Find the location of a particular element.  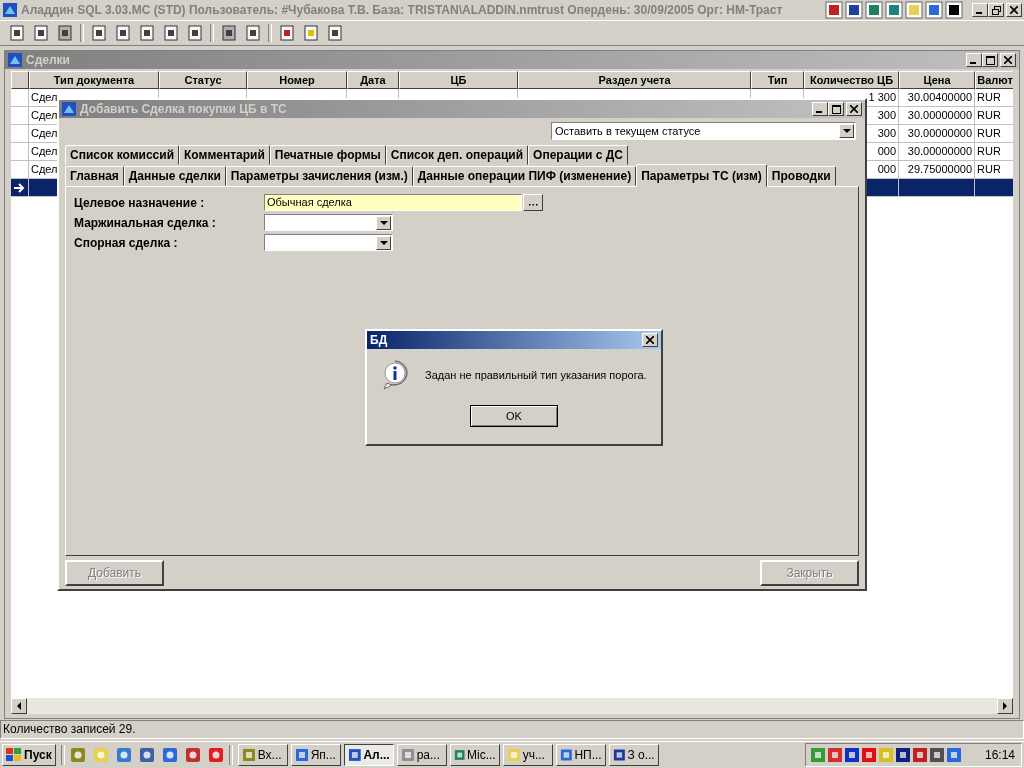

field-label: Маржинальная сделка : is located at coordinates (145, 222).